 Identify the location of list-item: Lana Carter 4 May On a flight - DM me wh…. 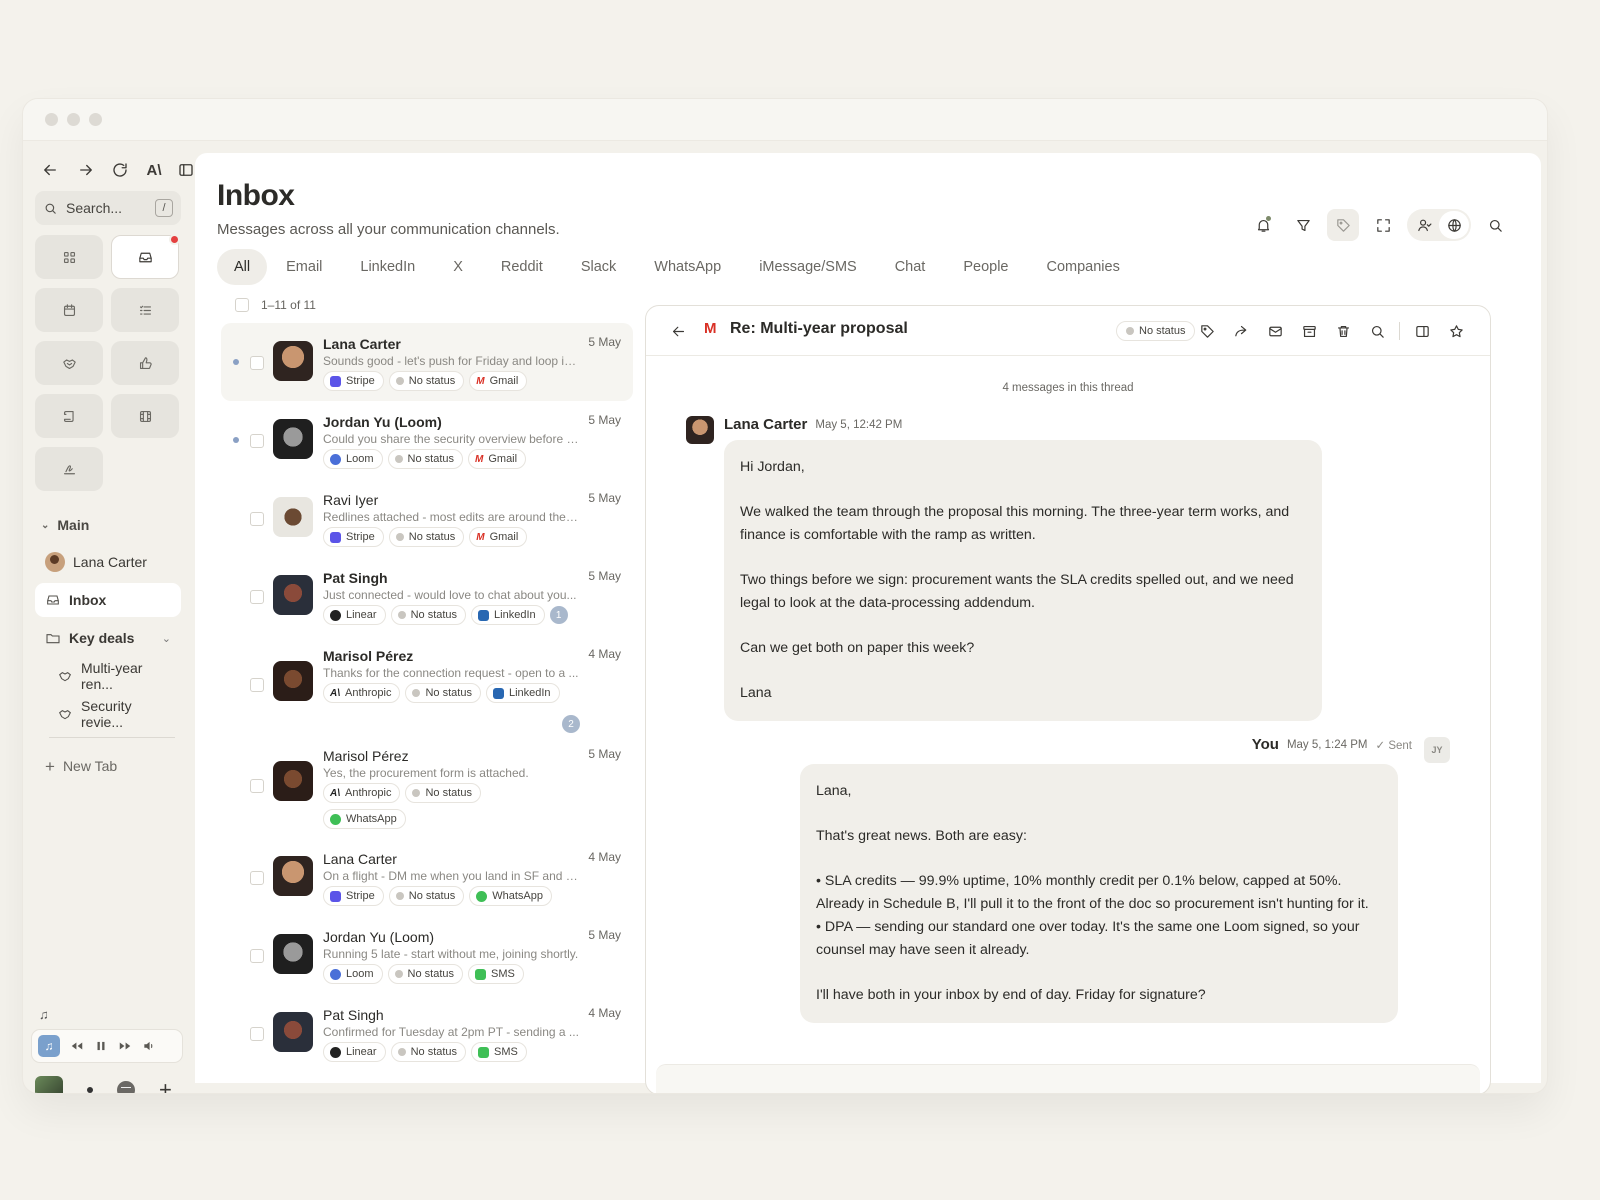
(427, 877).